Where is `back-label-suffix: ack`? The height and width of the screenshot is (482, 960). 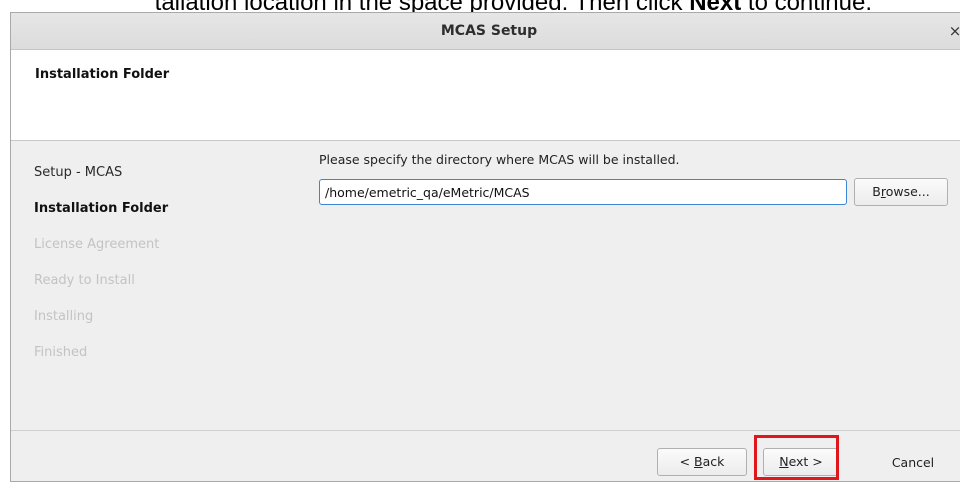
back-label-suffix: ack is located at coordinates (713, 461).